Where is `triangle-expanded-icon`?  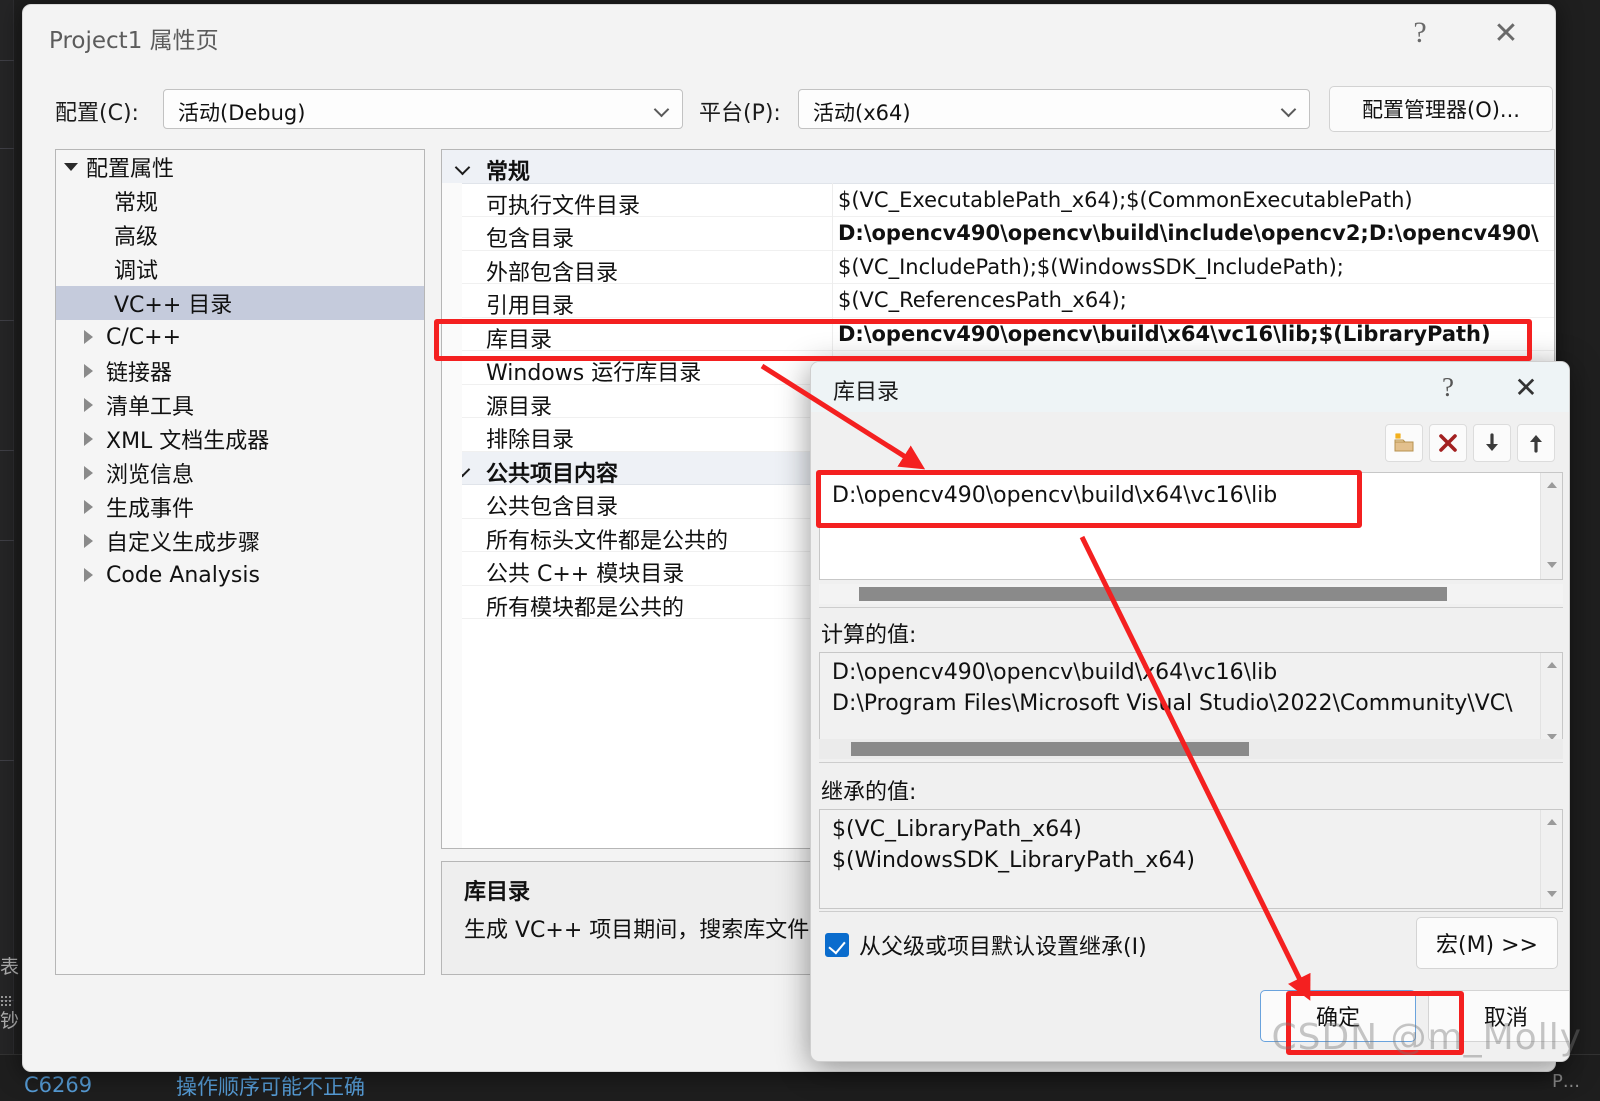
triangle-expanded-icon is located at coordinates (71, 167).